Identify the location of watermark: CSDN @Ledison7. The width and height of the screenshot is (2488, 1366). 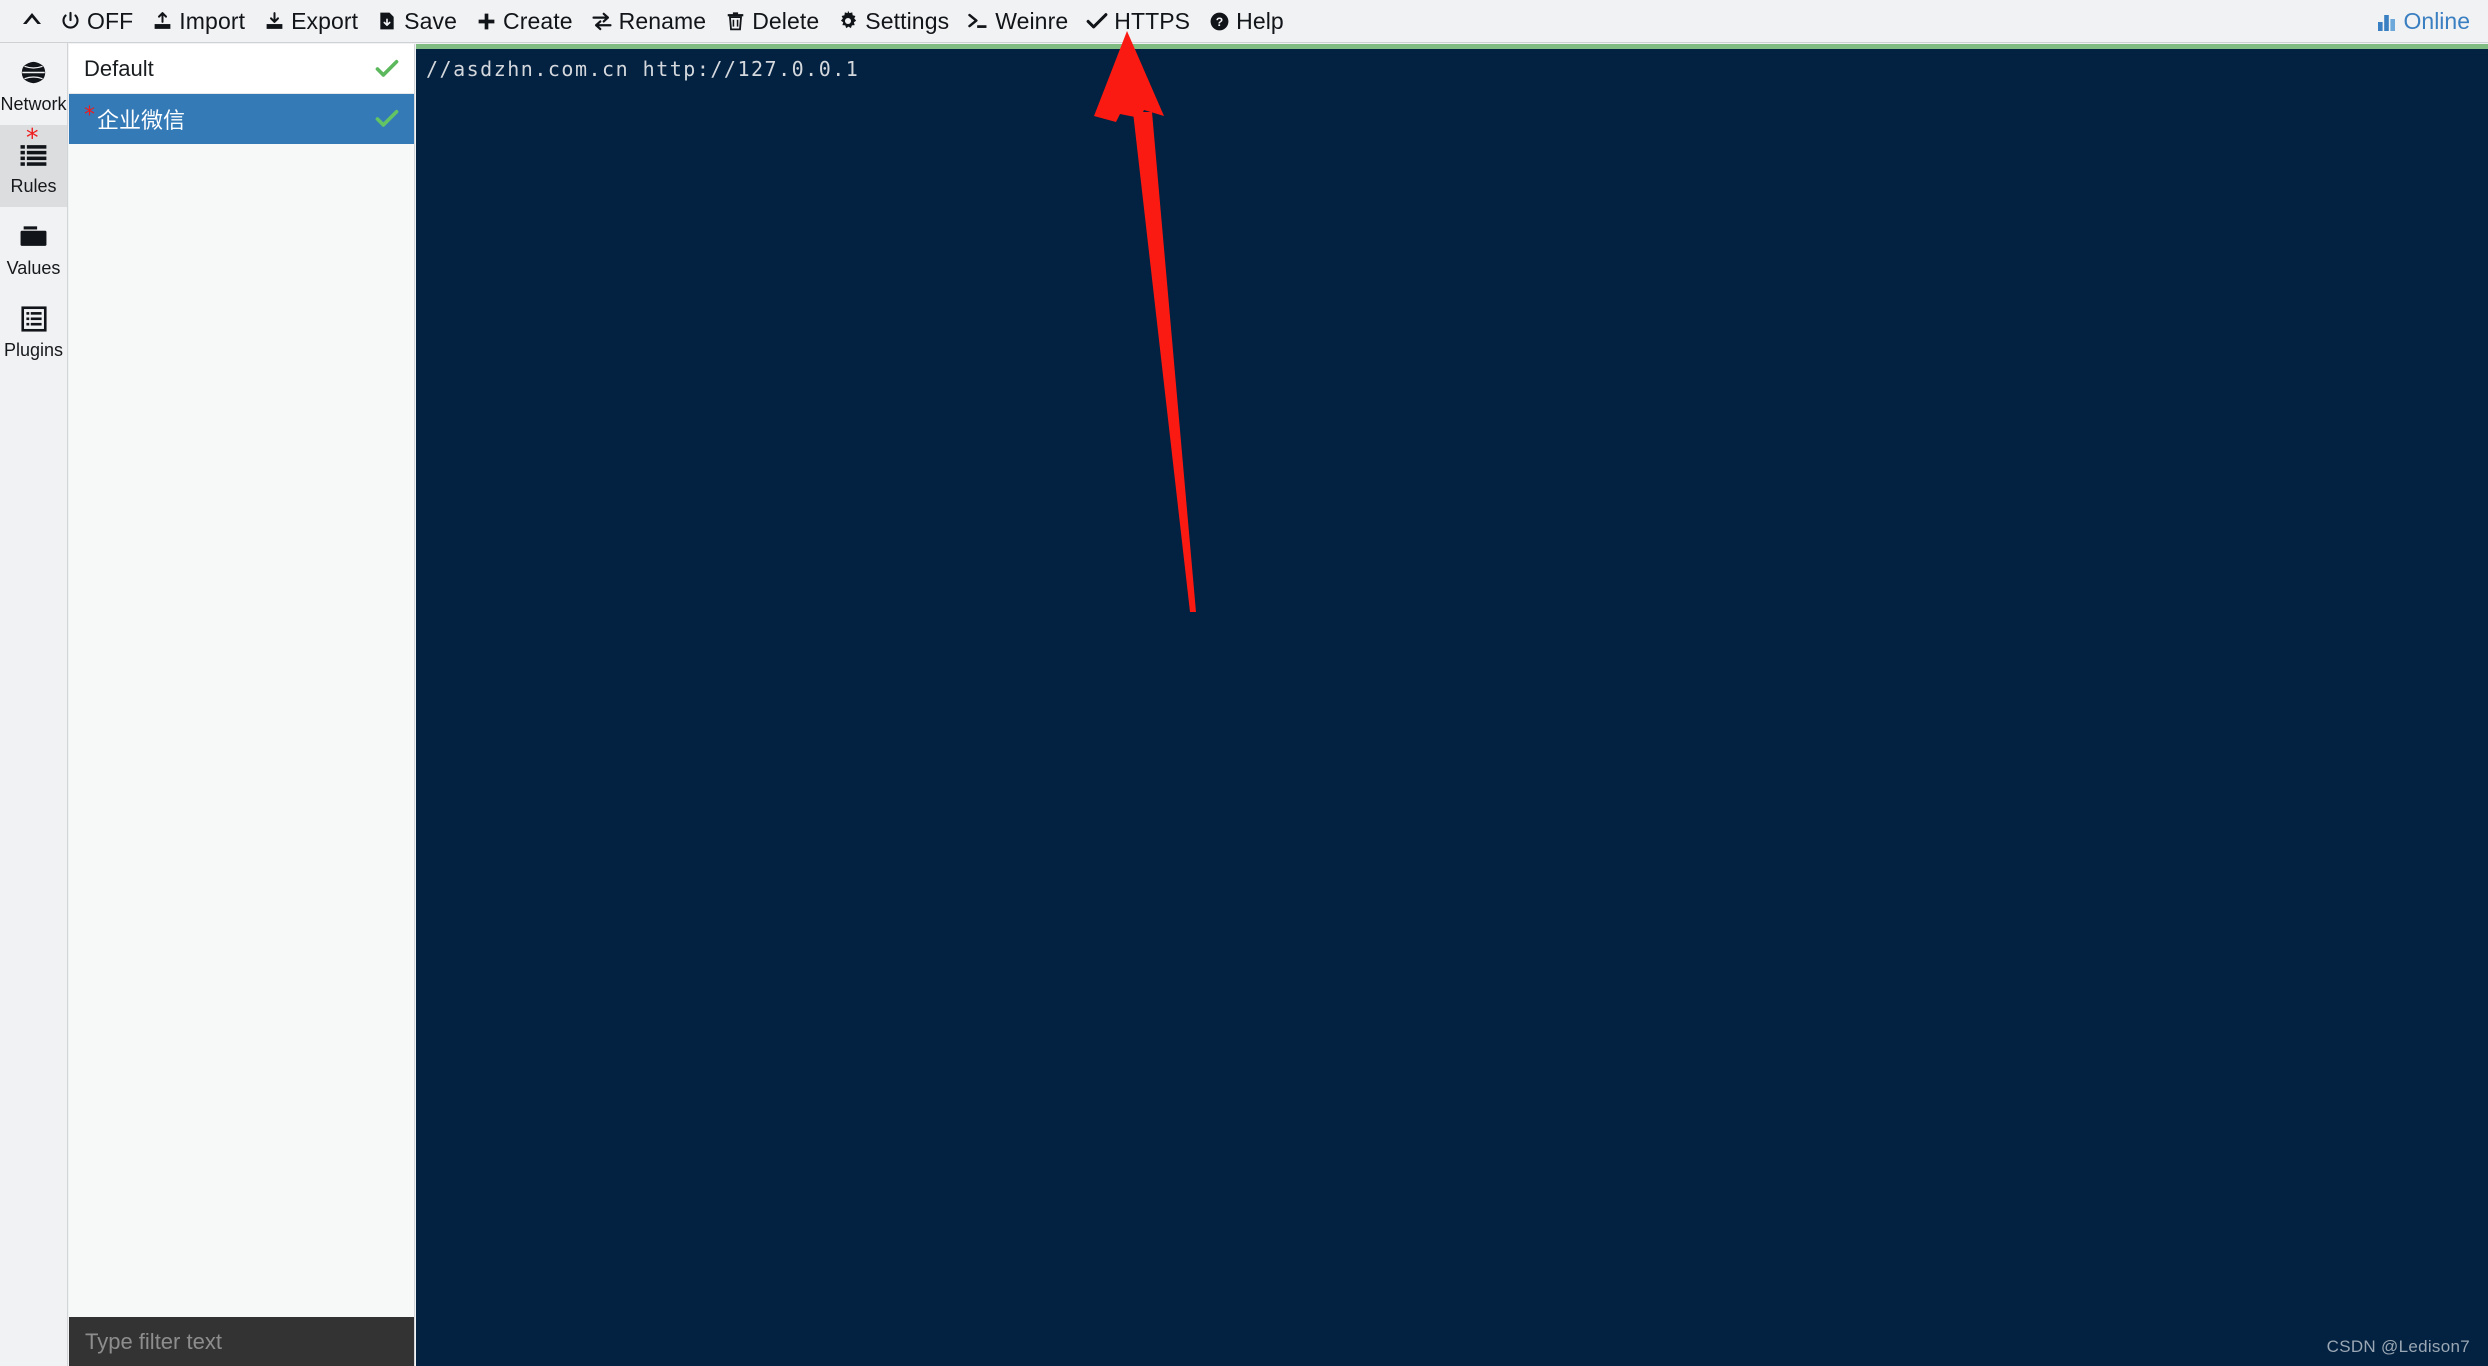
(2398, 1346).